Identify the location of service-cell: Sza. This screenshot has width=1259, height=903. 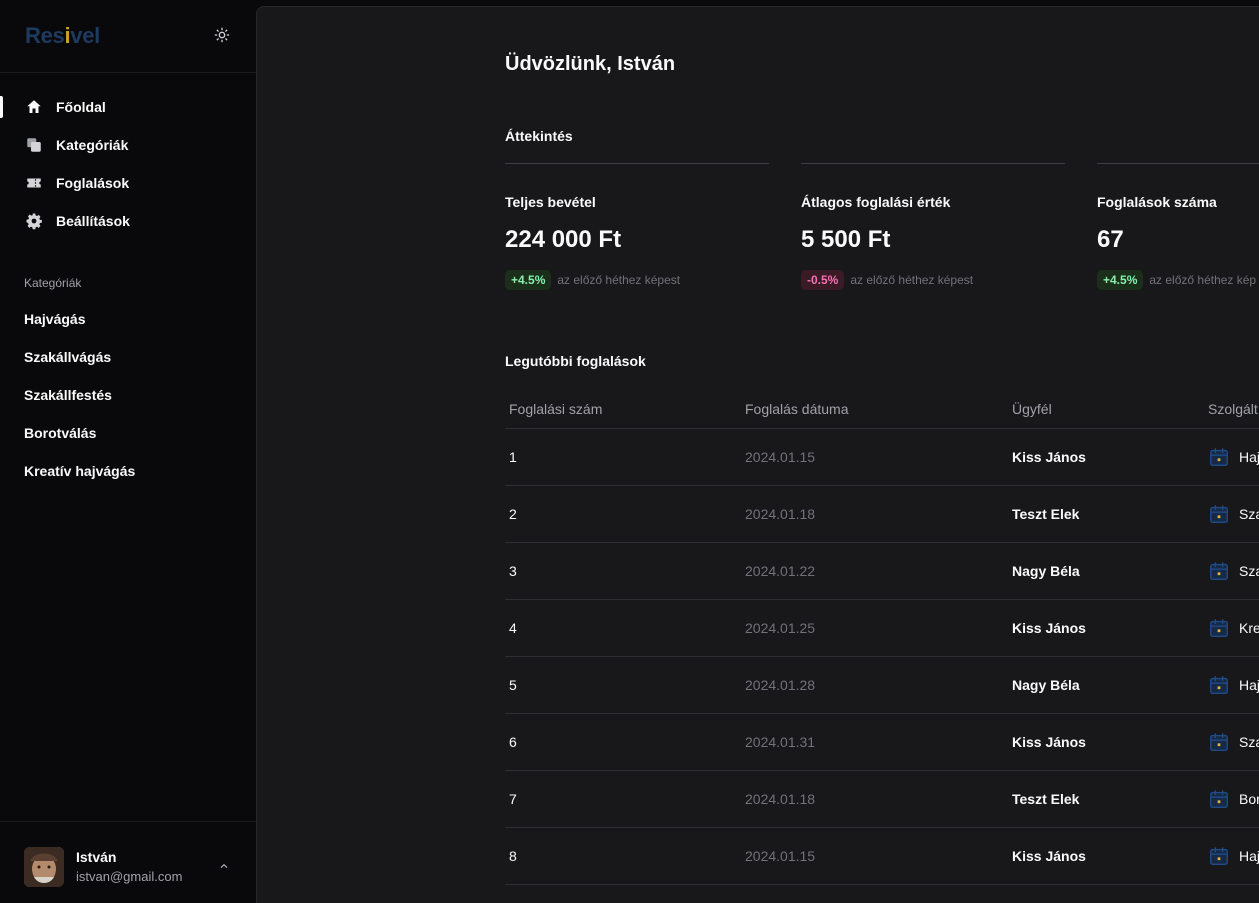
(1233, 514).